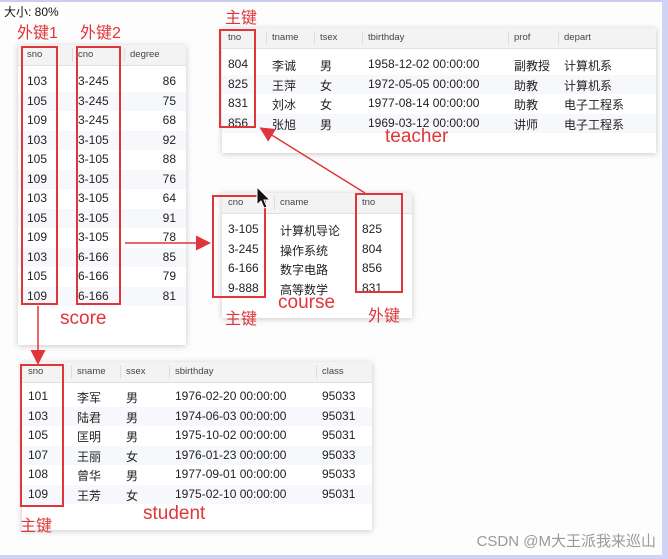  I want to click on watermark: CSDN @M大王派我来巡山, so click(566, 541).